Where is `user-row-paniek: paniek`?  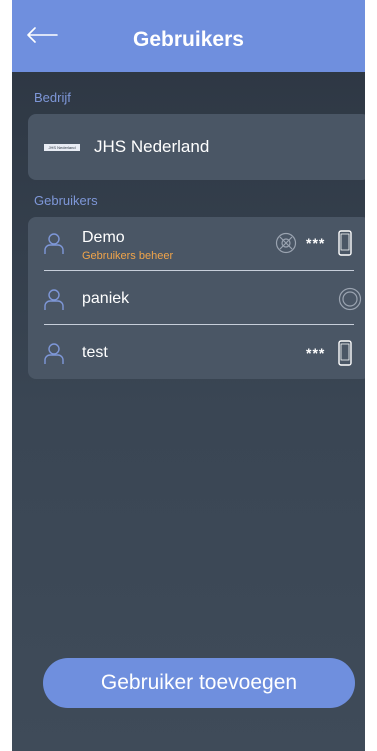 user-row-paniek: paniek is located at coordinates (196, 299).